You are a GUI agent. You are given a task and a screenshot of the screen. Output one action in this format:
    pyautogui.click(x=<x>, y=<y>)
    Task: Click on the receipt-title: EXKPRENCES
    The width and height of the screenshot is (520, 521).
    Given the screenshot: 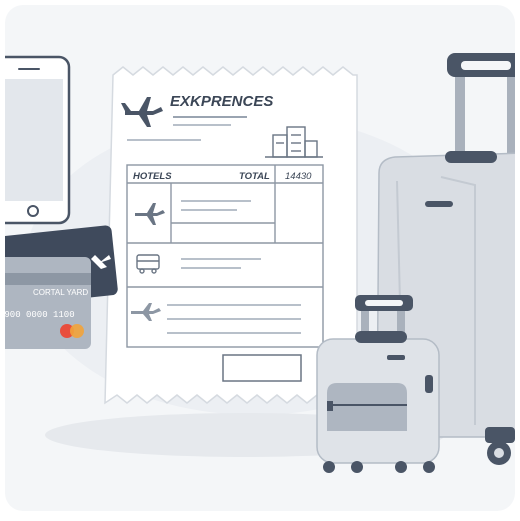 What is the action you would take?
    pyautogui.click(x=221, y=101)
    